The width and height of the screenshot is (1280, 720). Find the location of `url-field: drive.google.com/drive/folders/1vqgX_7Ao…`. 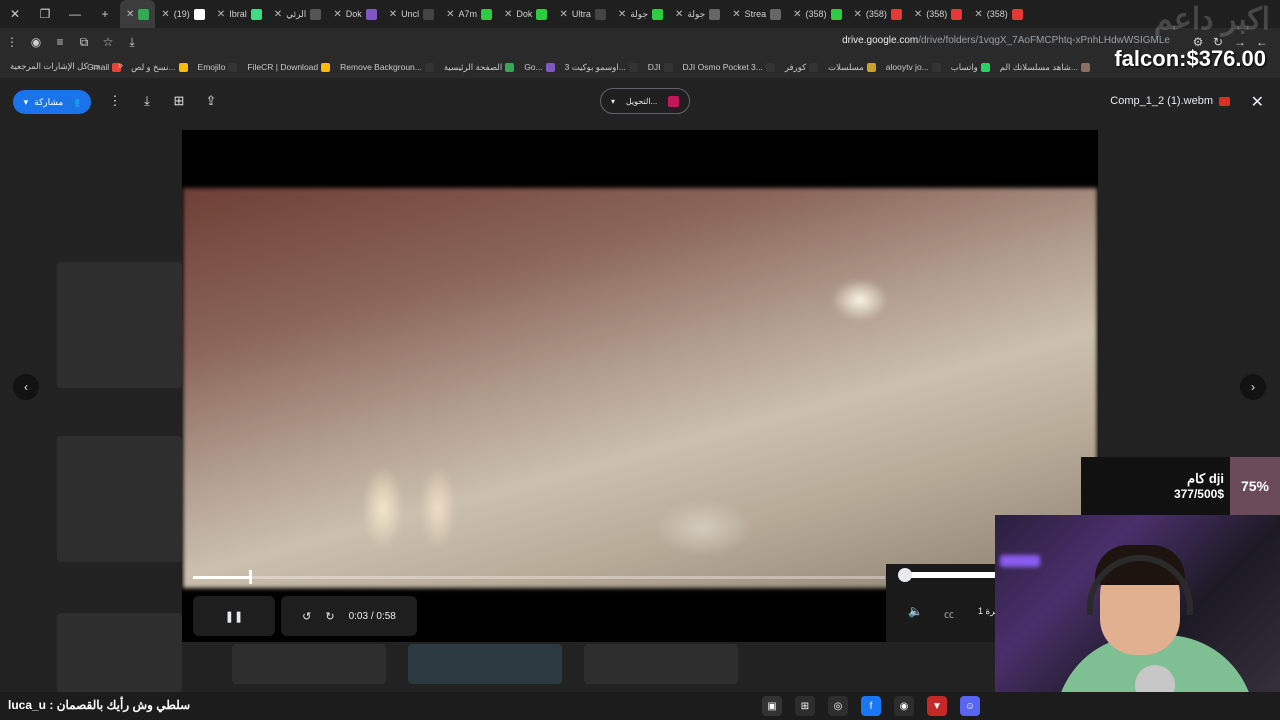

url-field: drive.google.com/drive/folders/1vqgX_7Ao… is located at coordinates (1006, 40).